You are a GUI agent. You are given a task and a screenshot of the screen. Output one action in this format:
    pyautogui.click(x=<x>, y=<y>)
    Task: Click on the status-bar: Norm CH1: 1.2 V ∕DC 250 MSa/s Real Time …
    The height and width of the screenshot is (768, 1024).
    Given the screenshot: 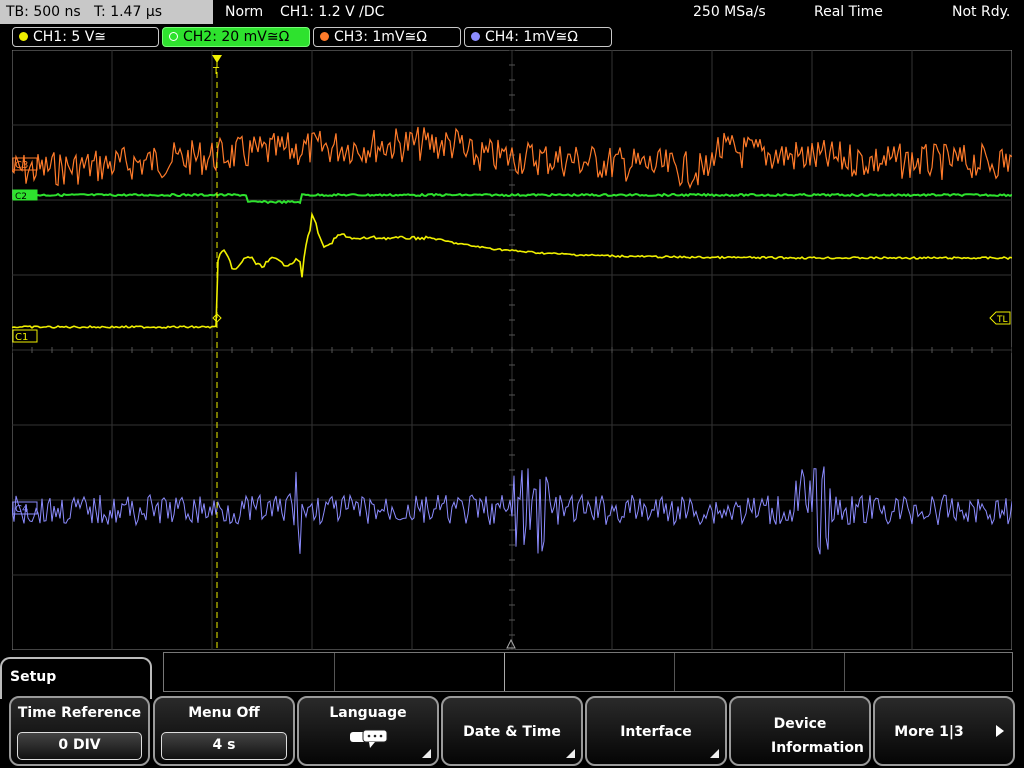 What is the action you would take?
    pyautogui.click(x=619, y=12)
    